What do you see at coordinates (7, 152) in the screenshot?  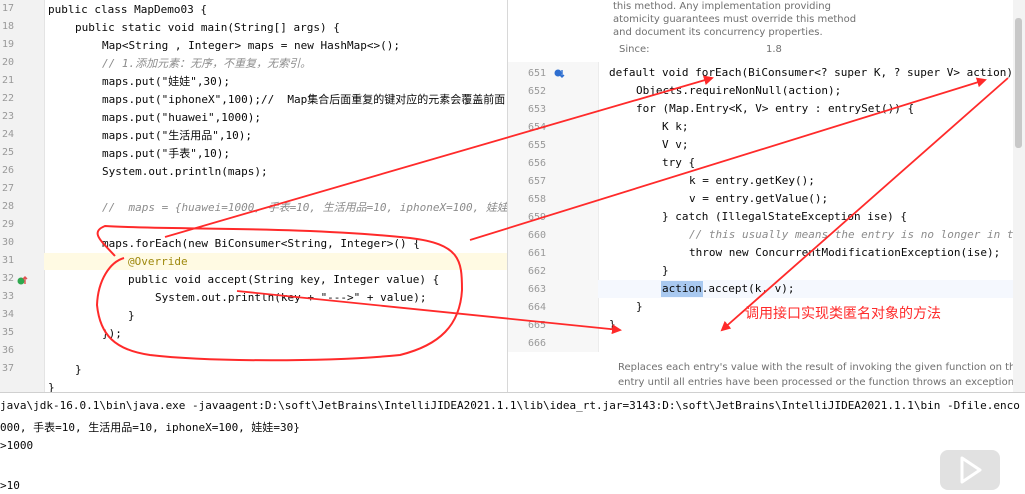 I see `line-number: 25` at bounding box center [7, 152].